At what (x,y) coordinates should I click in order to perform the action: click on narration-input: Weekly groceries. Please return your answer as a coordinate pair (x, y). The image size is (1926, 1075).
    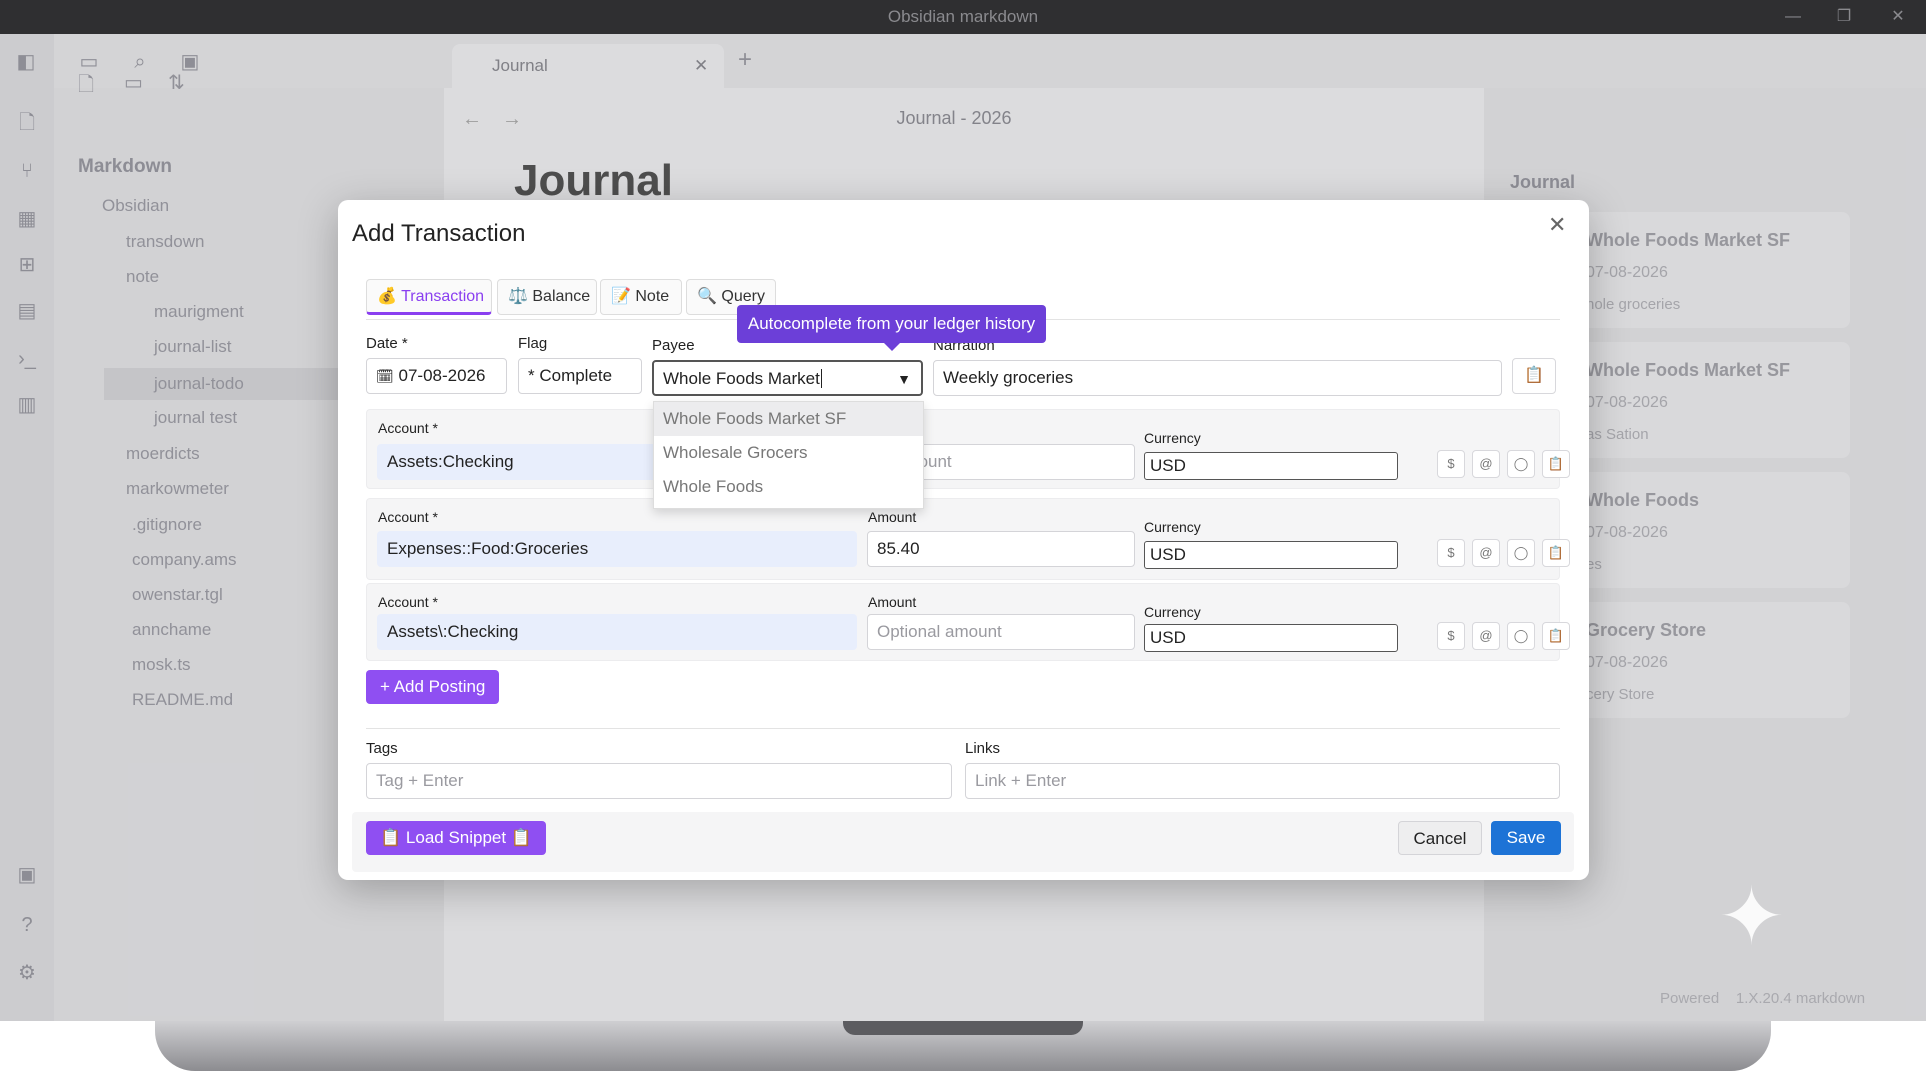
    Looking at the image, I should click on (1217, 378).